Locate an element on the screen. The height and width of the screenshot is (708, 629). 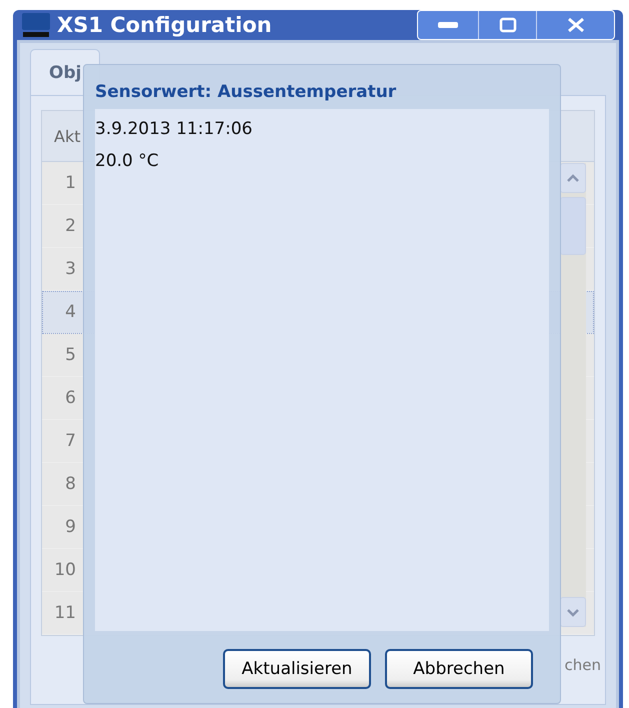
column-header: Akt is located at coordinates (67, 136).